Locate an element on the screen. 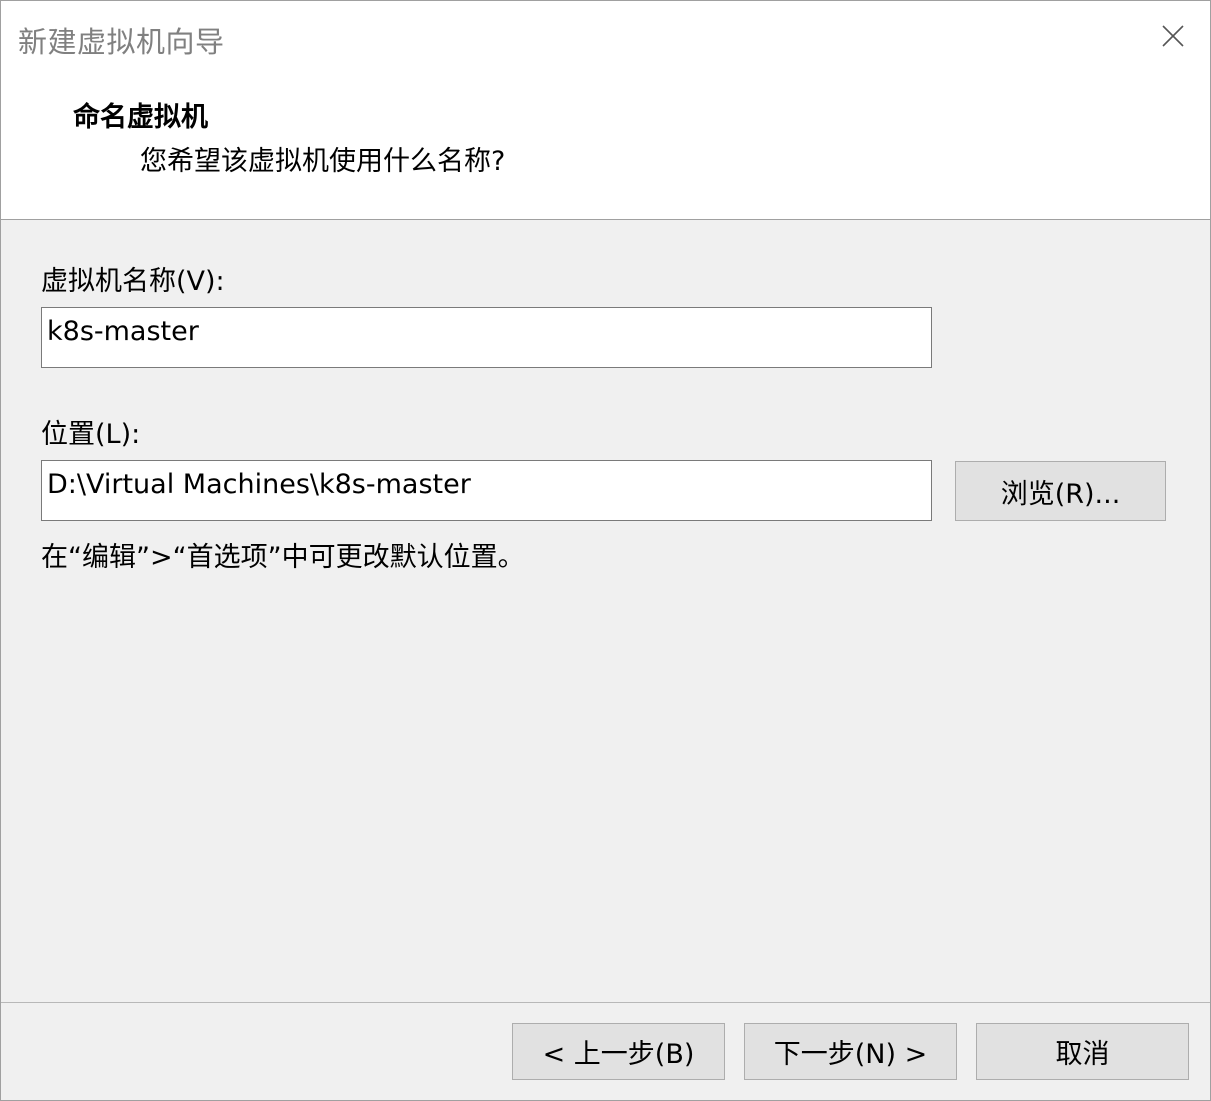 This screenshot has height=1101, width=1211. back-button: < 上一步(B) is located at coordinates (618, 1051).